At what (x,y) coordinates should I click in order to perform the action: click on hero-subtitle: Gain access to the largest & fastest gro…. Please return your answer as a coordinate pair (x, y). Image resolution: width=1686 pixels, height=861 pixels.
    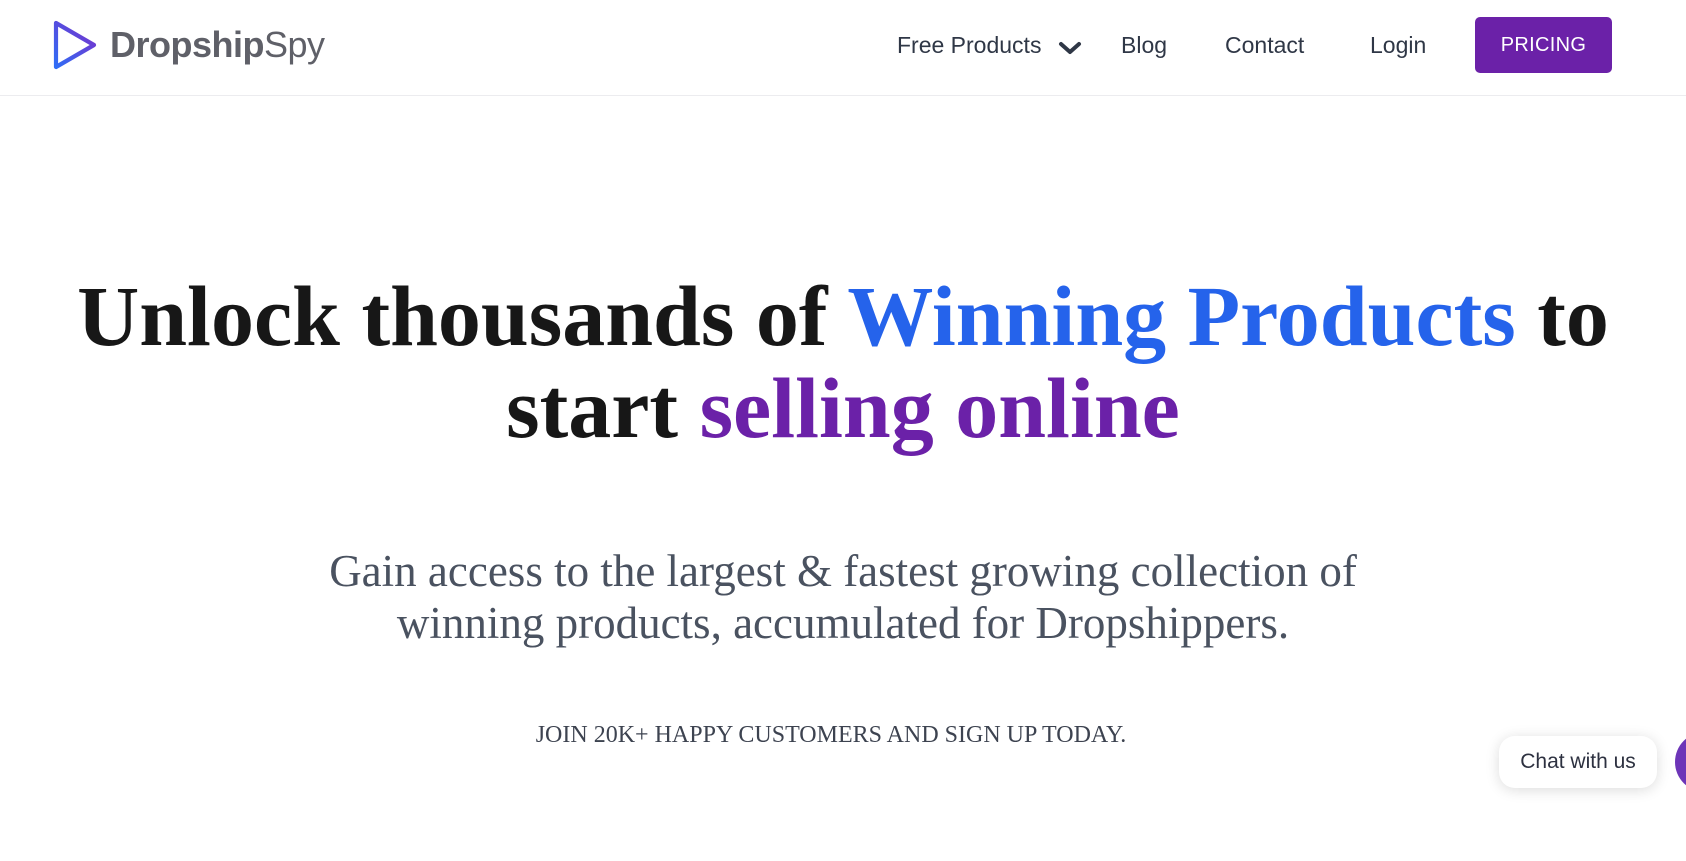
    Looking at the image, I should click on (843, 597).